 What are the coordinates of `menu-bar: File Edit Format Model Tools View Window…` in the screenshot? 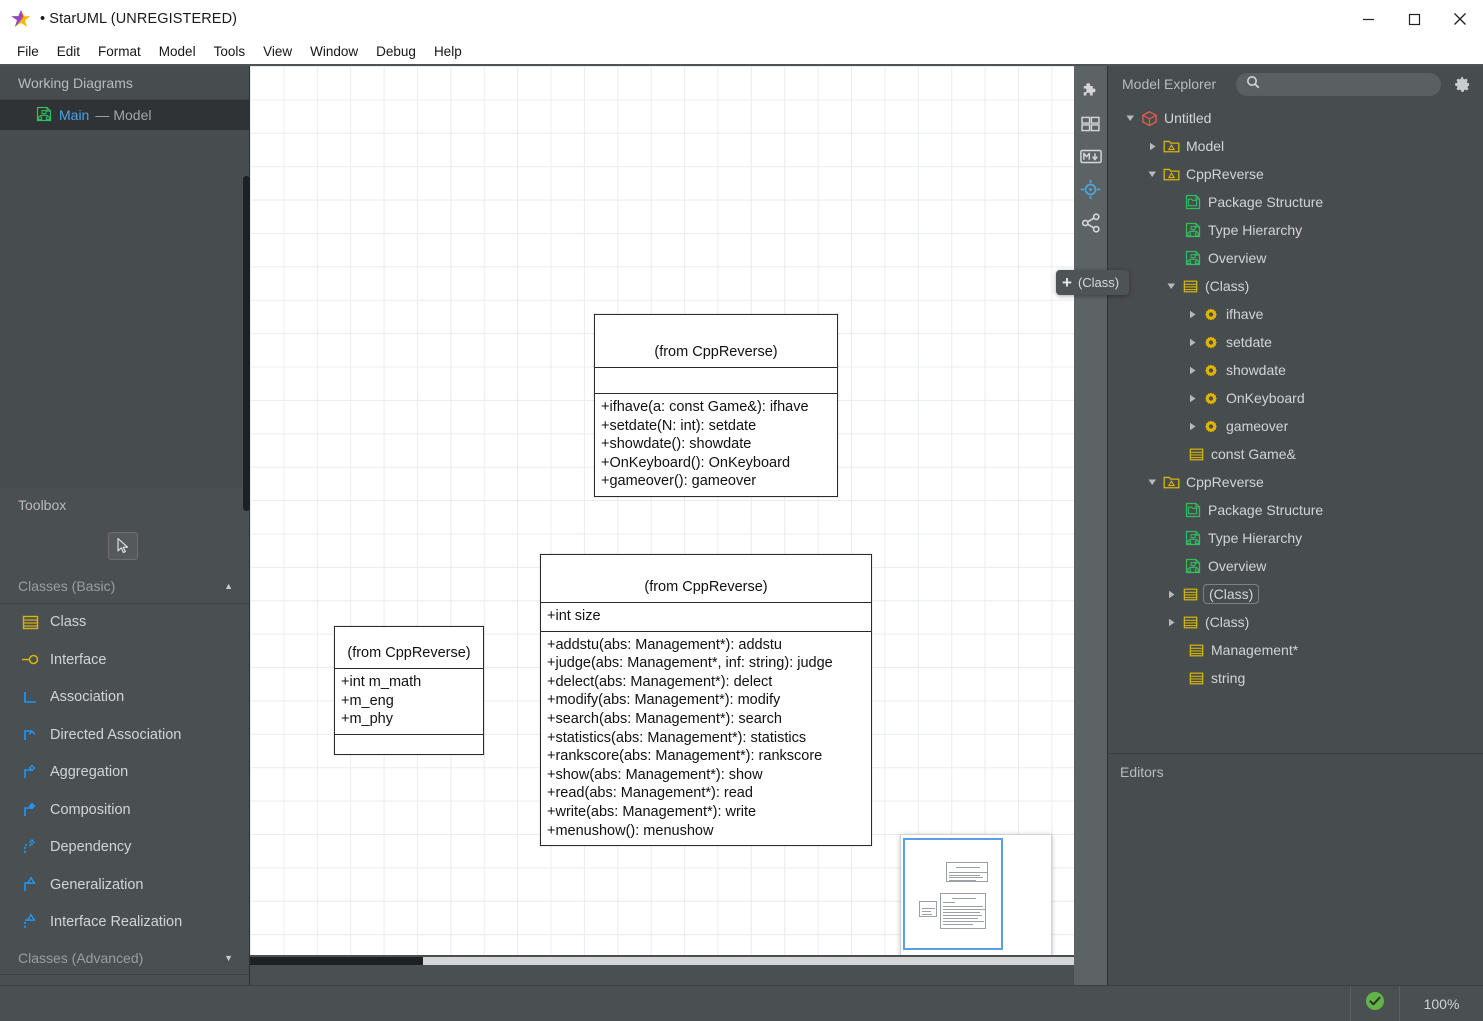 It's located at (741, 52).